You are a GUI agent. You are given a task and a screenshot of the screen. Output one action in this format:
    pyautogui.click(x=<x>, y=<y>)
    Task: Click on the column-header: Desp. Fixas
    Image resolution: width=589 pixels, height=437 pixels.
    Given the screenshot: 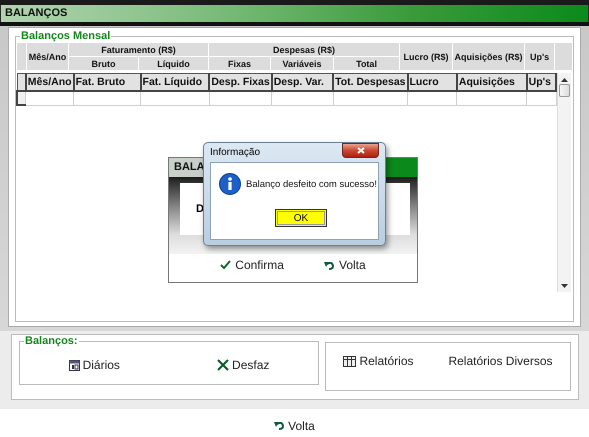 What is the action you would take?
    pyautogui.click(x=240, y=82)
    